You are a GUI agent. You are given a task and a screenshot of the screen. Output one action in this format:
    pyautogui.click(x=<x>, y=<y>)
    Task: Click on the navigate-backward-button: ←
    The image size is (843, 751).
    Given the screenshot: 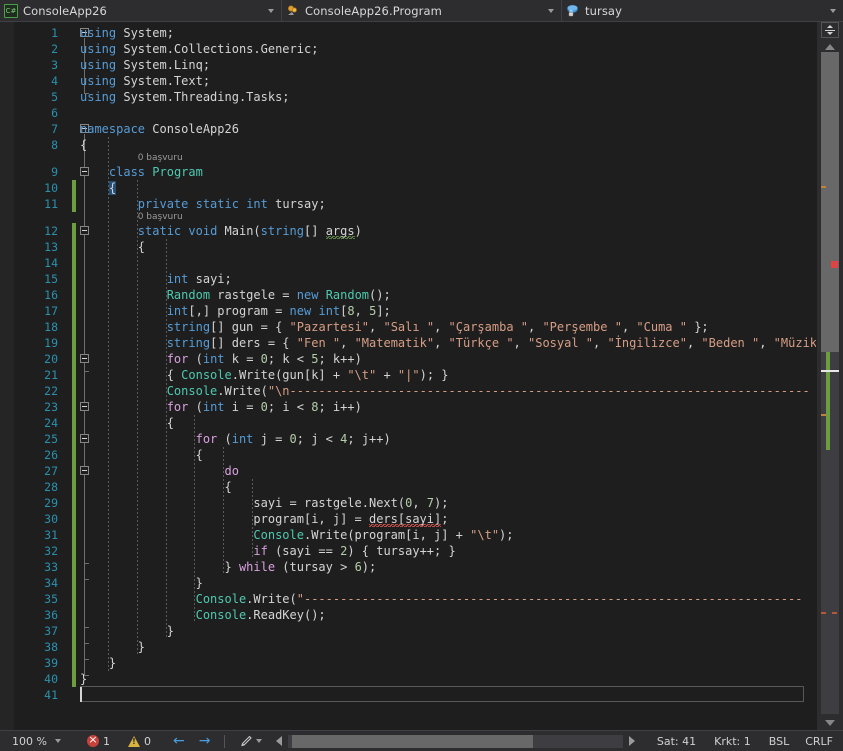 What is the action you would take?
    pyautogui.click(x=179, y=741)
    